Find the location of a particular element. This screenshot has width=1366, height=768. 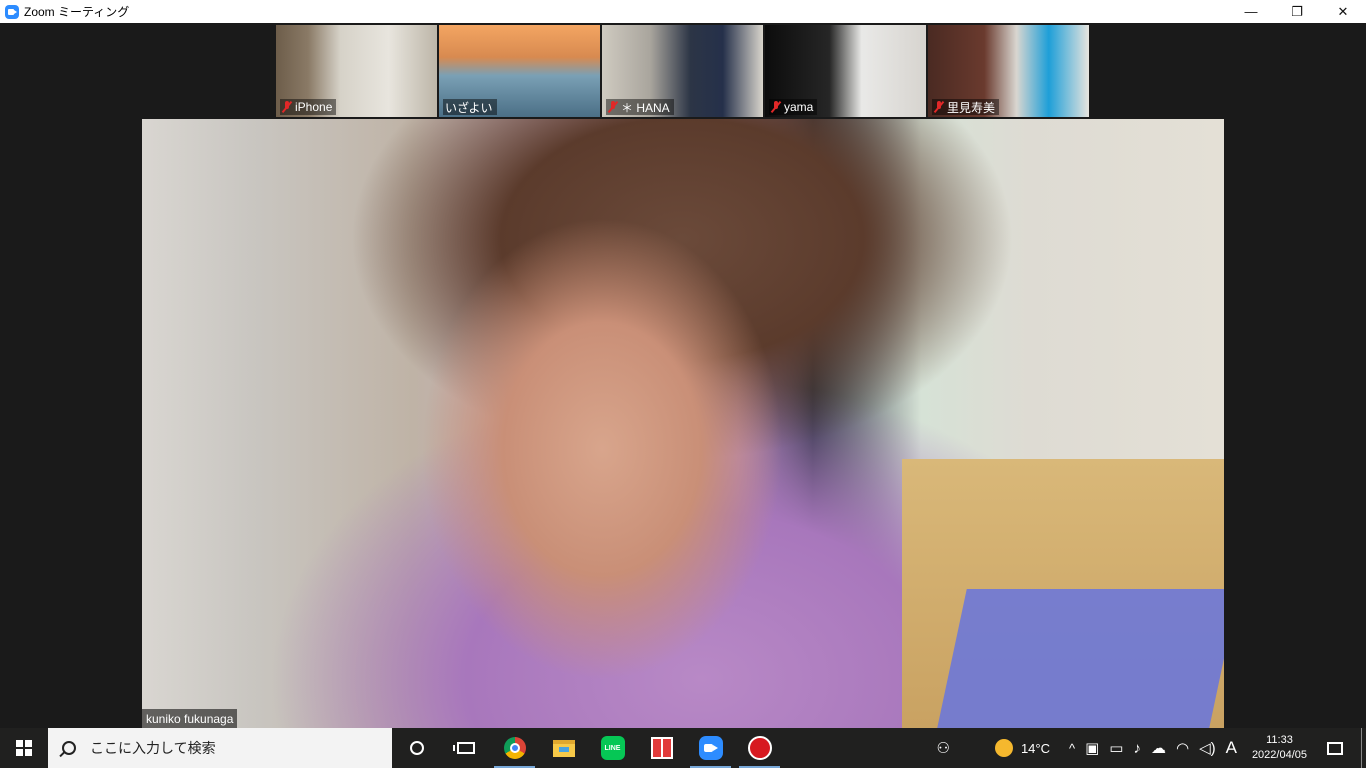

temperature: 14°C is located at coordinates (1035, 748).